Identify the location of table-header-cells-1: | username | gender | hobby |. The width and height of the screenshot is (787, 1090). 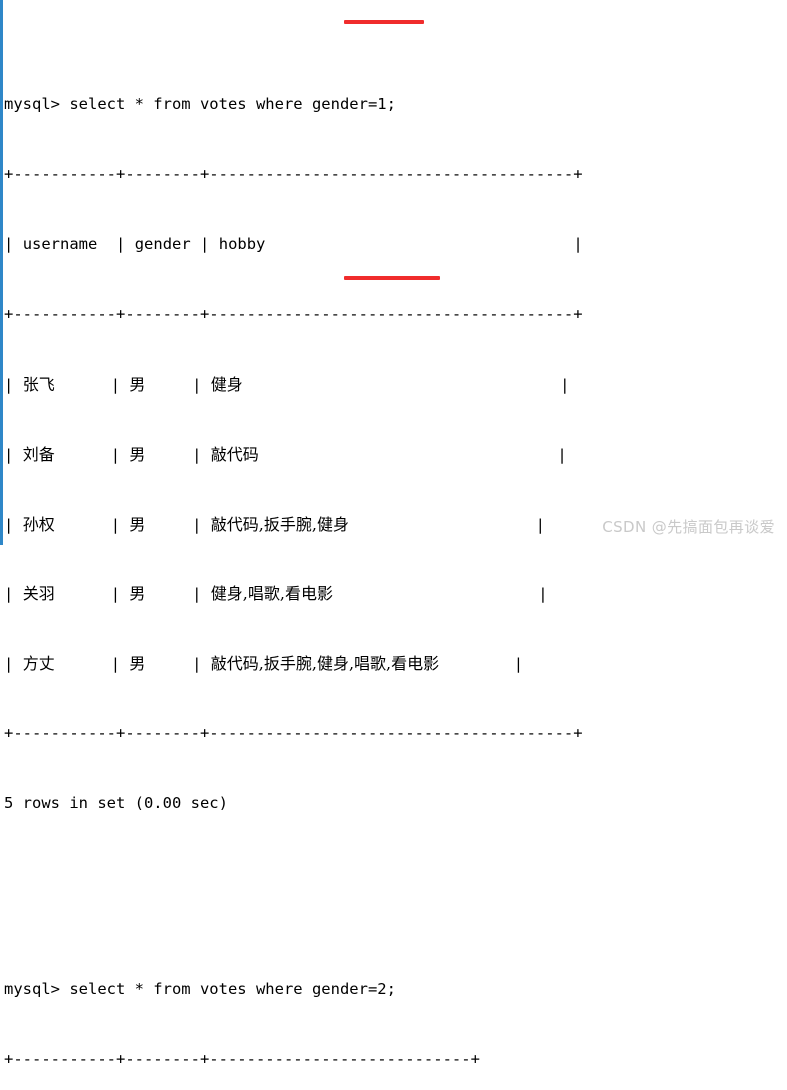
(293, 243).